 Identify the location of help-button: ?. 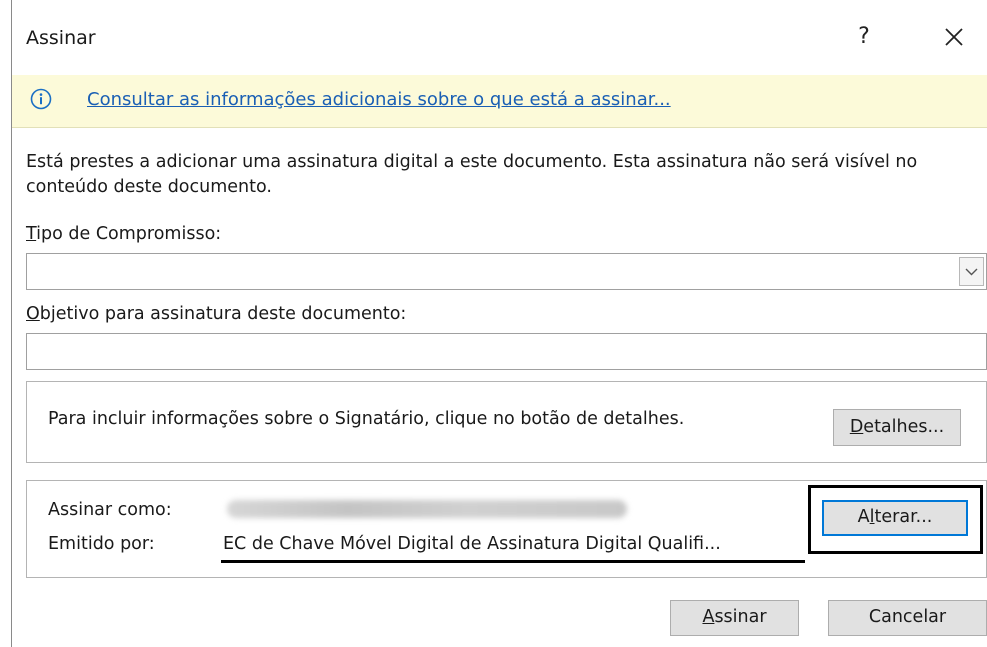
(864, 37).